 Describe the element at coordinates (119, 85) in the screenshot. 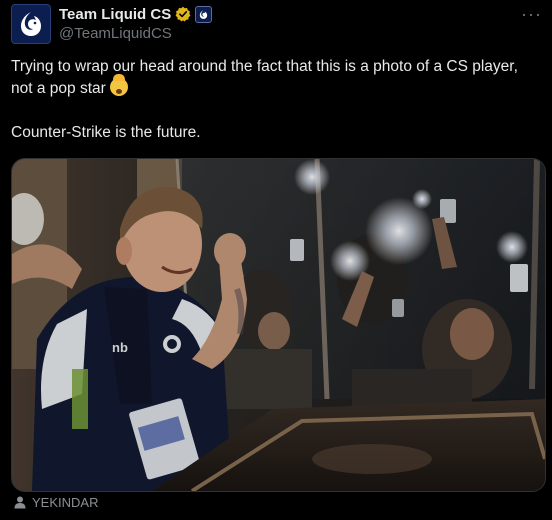

I see `exploding-head-emoji-icon` at that location.